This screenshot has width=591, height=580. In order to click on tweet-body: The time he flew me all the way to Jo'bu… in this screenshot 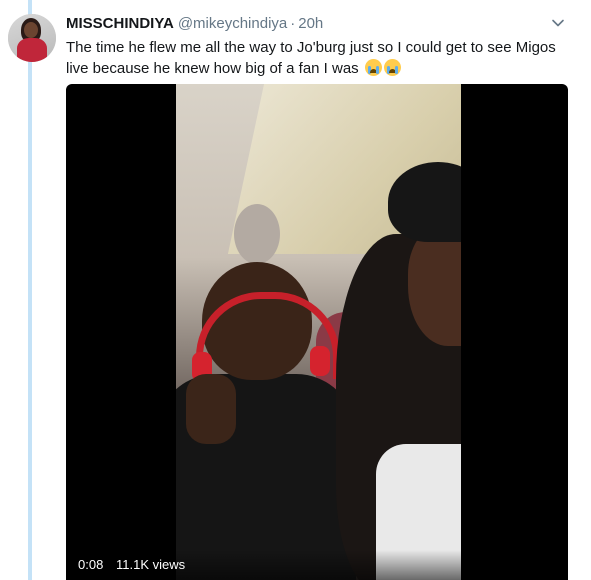, I will do `click(311, 58)`.